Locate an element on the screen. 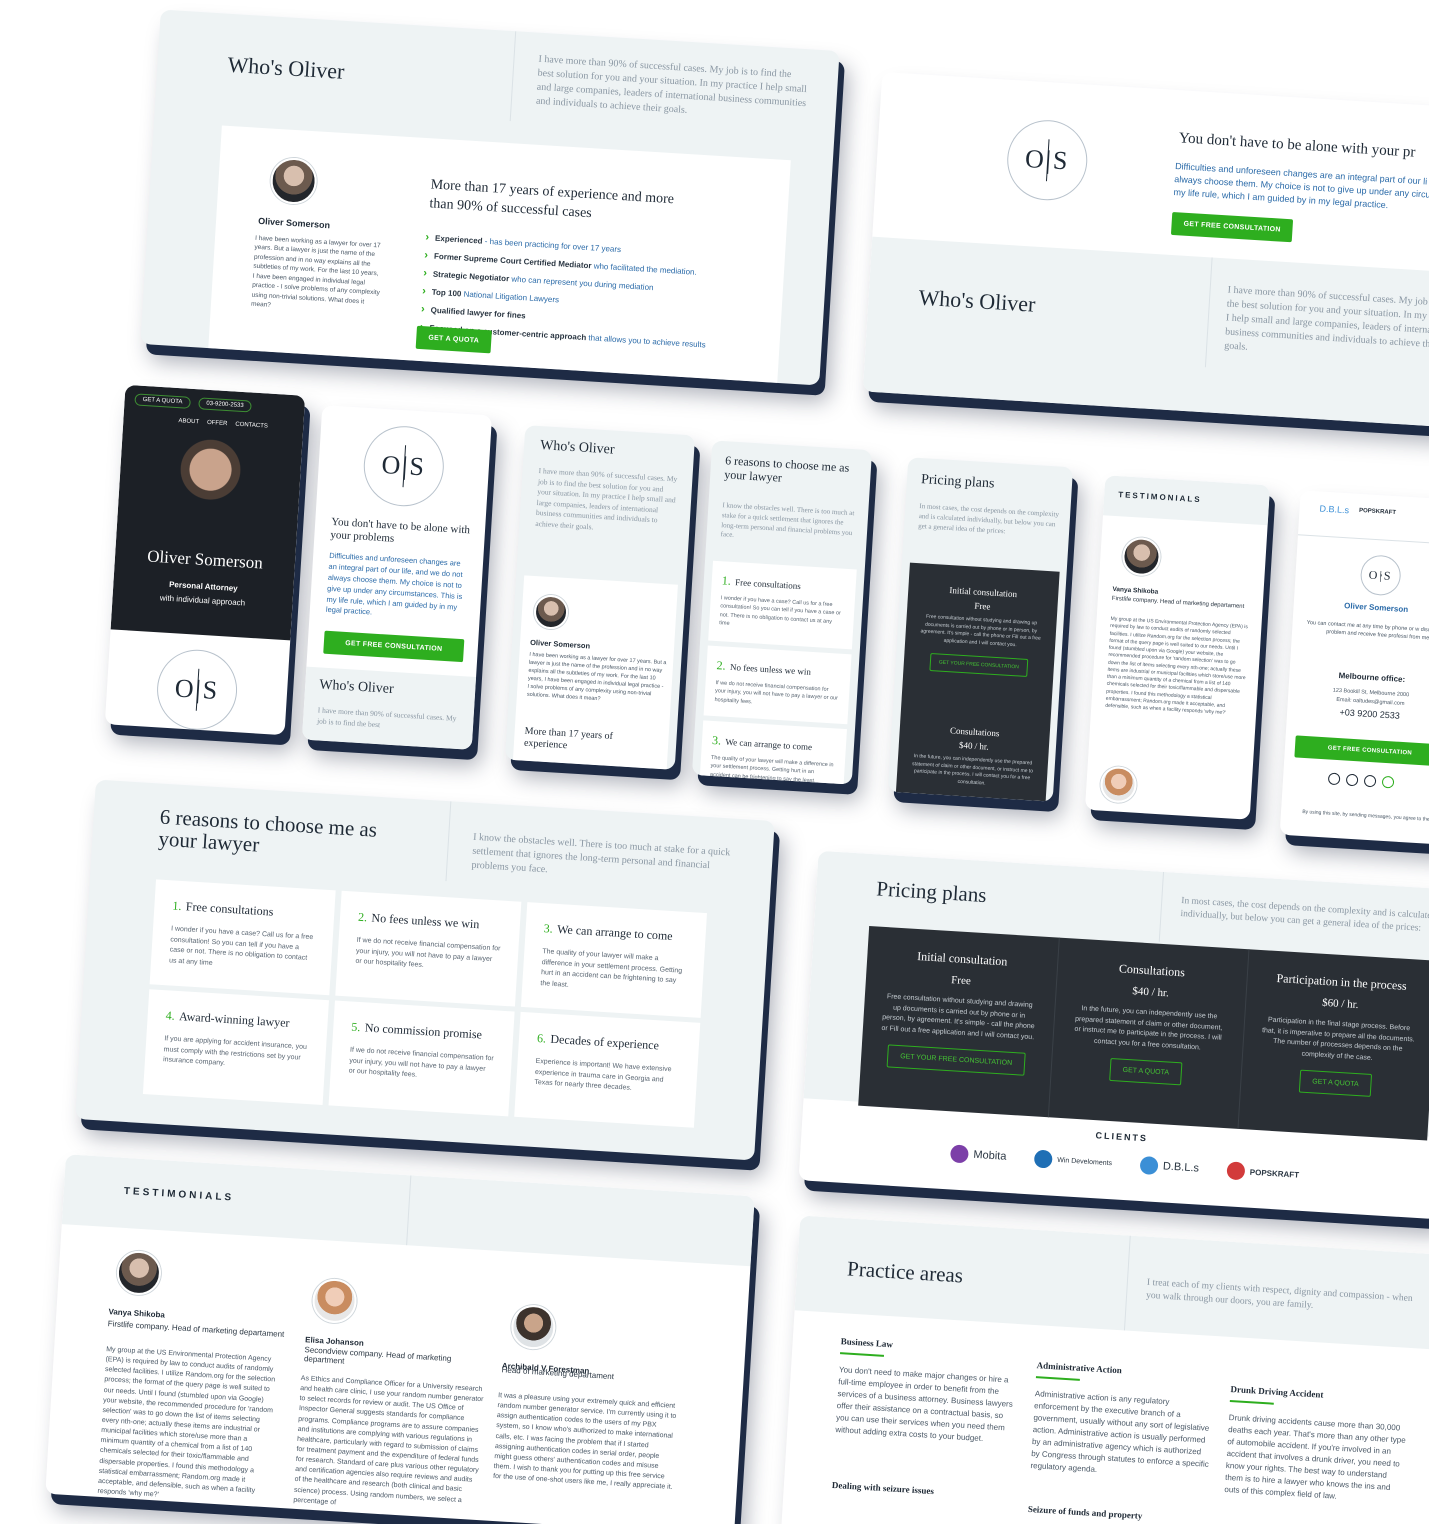 The height and width of the screenshot is (1524, 1429). client-dbls-logo: D.B.L.s is located at coordinates (1334, 509).